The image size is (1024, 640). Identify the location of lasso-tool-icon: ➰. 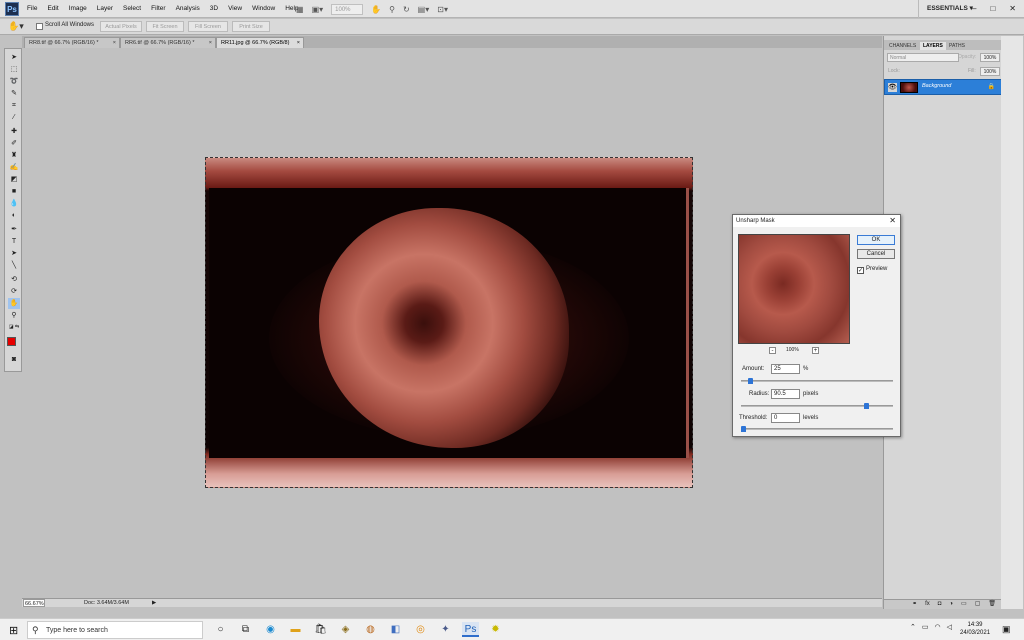
(14, 81).